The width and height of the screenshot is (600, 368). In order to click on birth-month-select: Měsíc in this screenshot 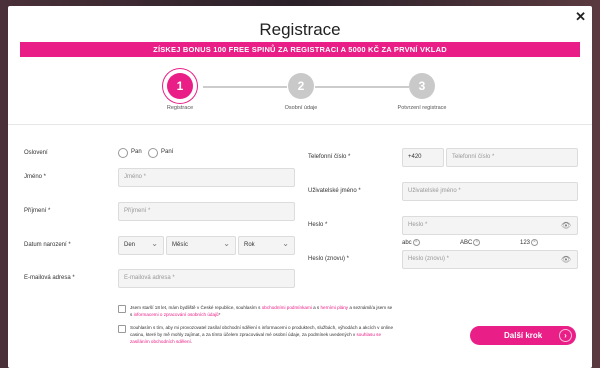, I will do `click(201, 245)`.